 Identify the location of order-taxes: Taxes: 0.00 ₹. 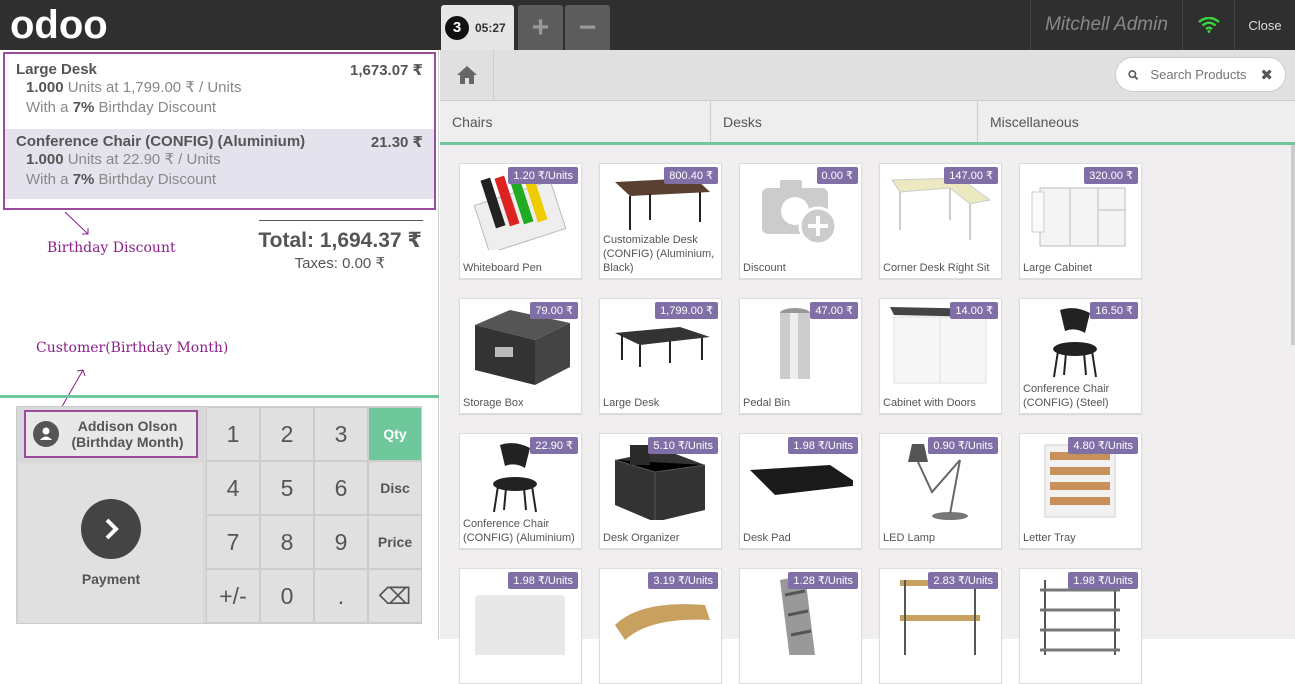
(339, 263).